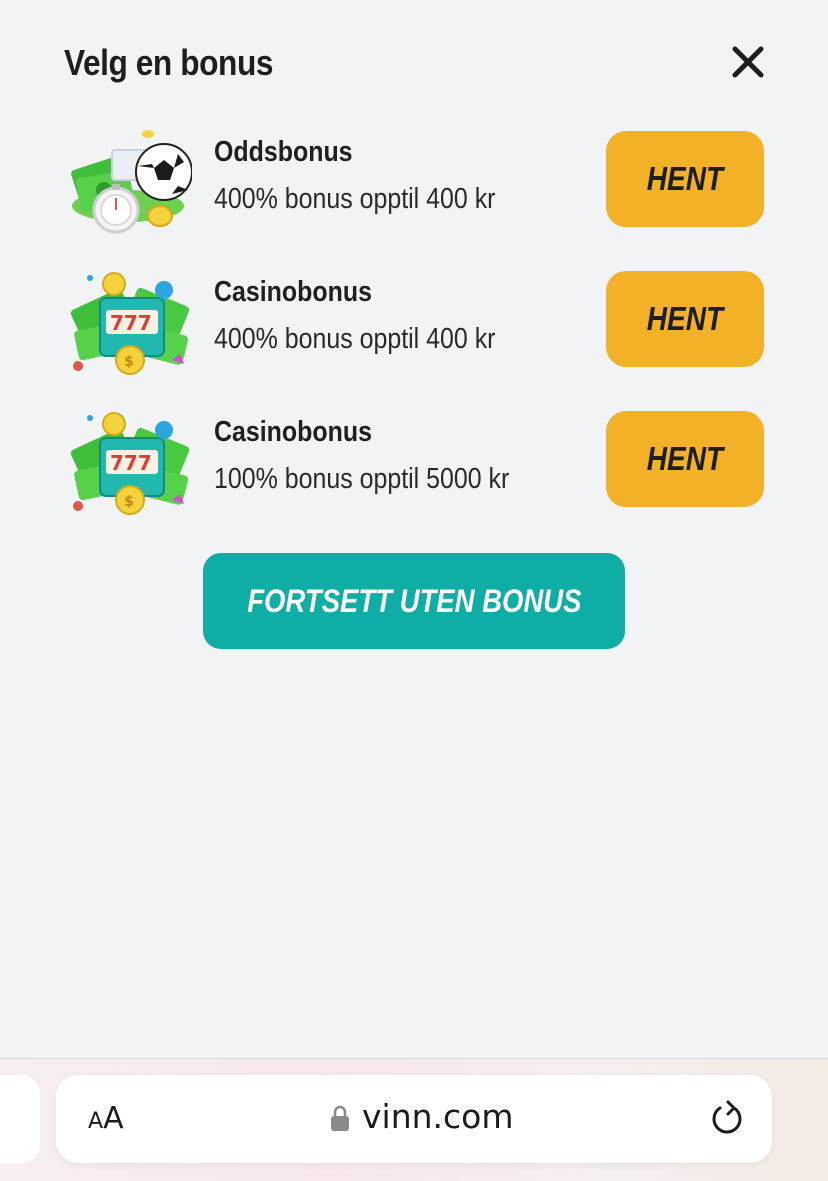  I want to click on offer-description: 100% bonus opptil 5000 kr, so click(362, 479).